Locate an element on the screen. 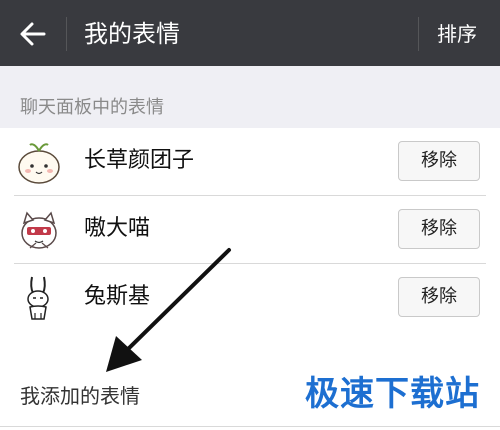 The width and height of the screenshot is (500, 430). back-arrow-icon is located at coordinates (33, 34).